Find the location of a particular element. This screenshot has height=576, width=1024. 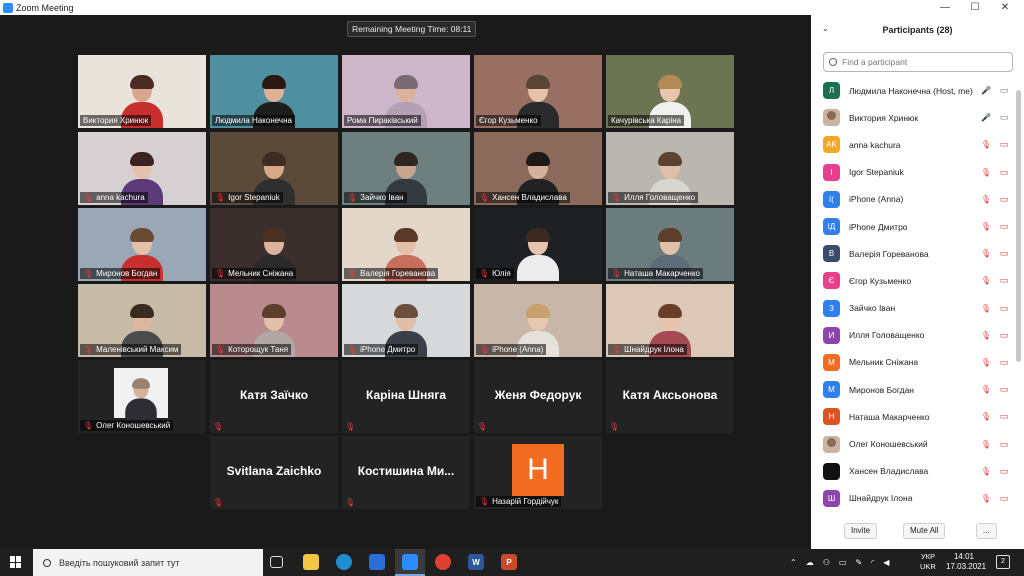

participant-search is located at coordinates (918, 62).